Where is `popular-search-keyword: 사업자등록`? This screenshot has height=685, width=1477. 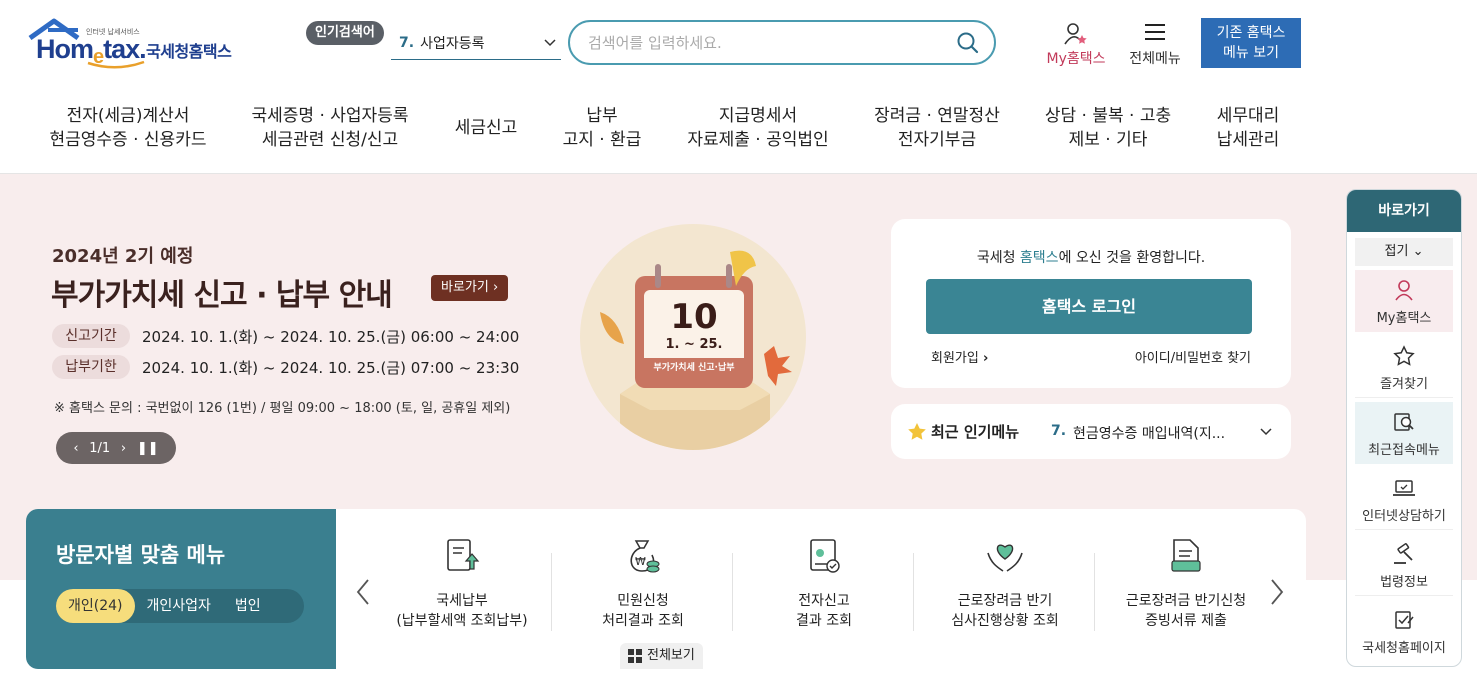 popular-search-keyword: 사업자등록 is located at coordinates (452, 44).